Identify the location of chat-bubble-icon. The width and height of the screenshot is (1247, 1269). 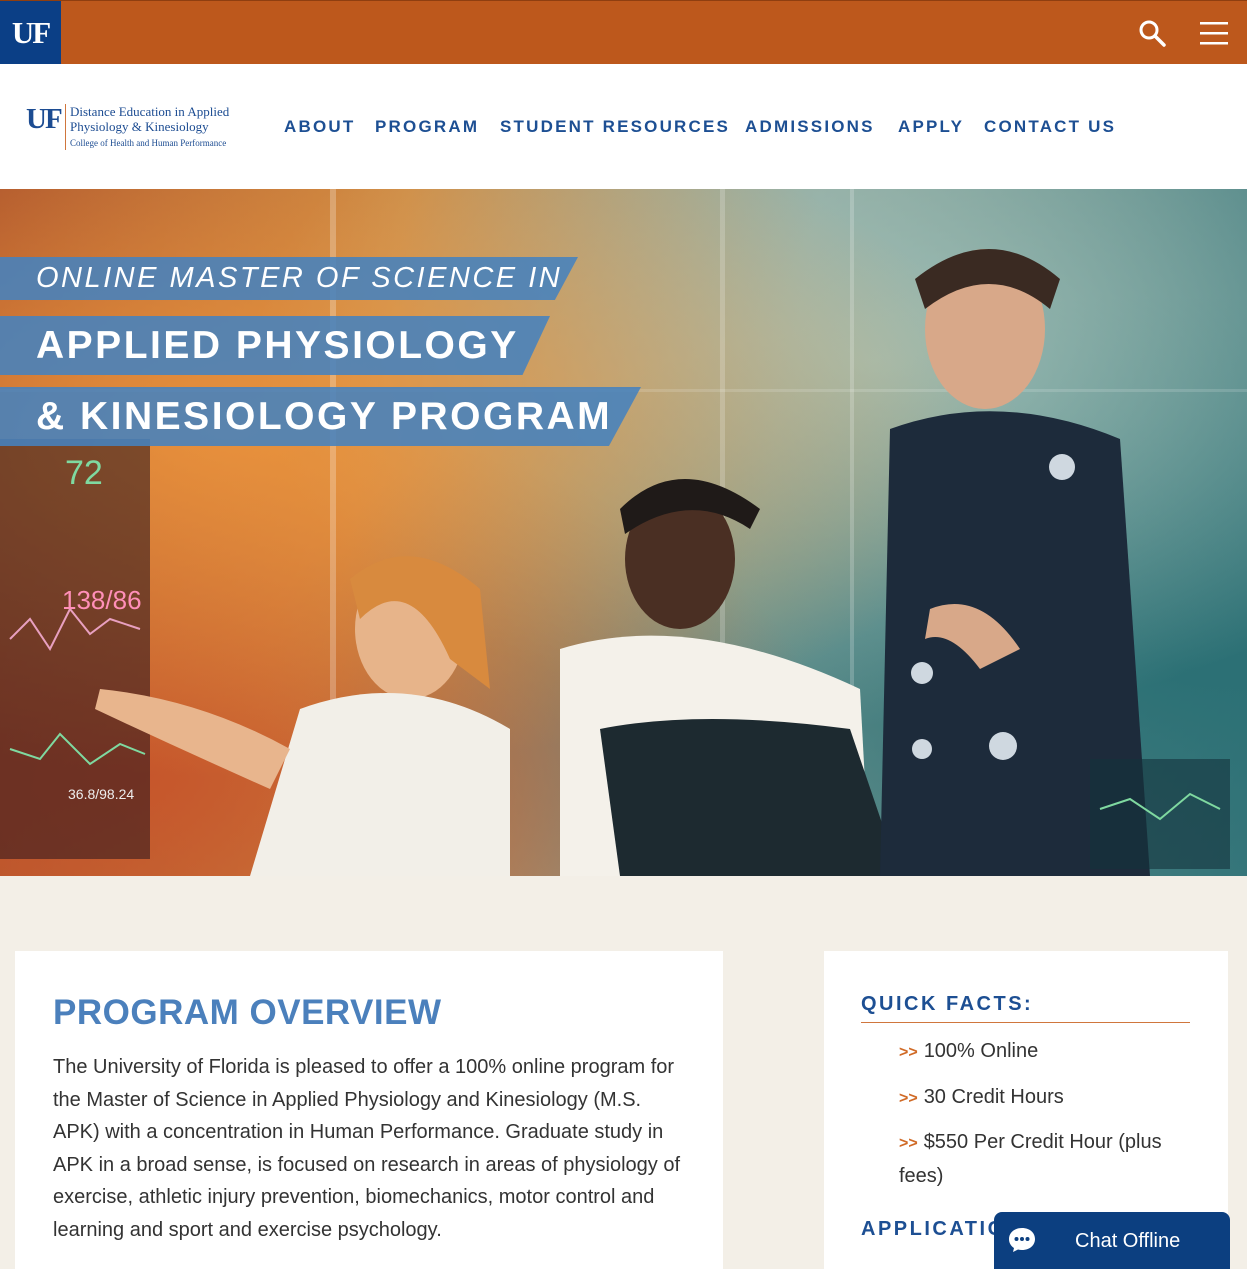
(1022, 1240).